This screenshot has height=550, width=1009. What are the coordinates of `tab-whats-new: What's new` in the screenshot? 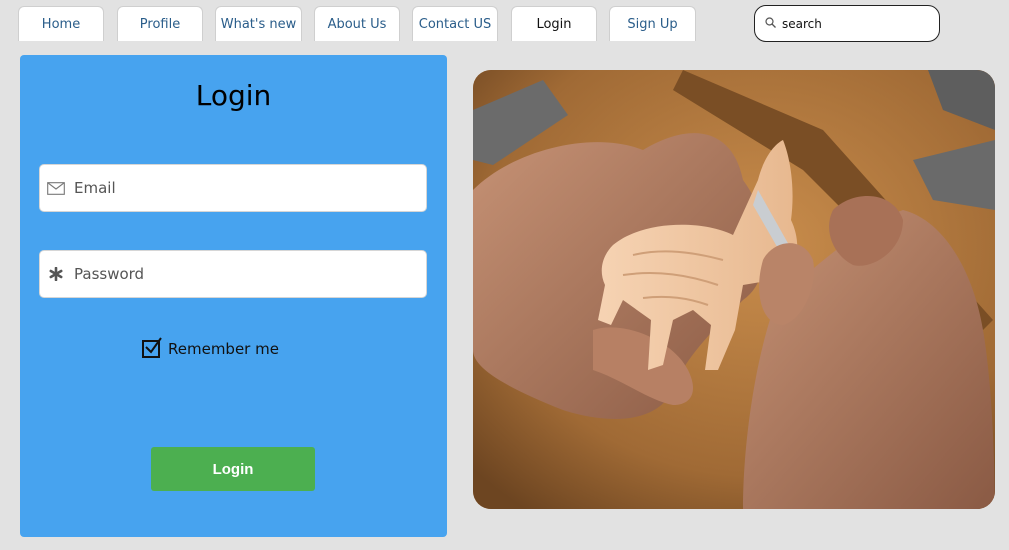 It's located at (258, 23).